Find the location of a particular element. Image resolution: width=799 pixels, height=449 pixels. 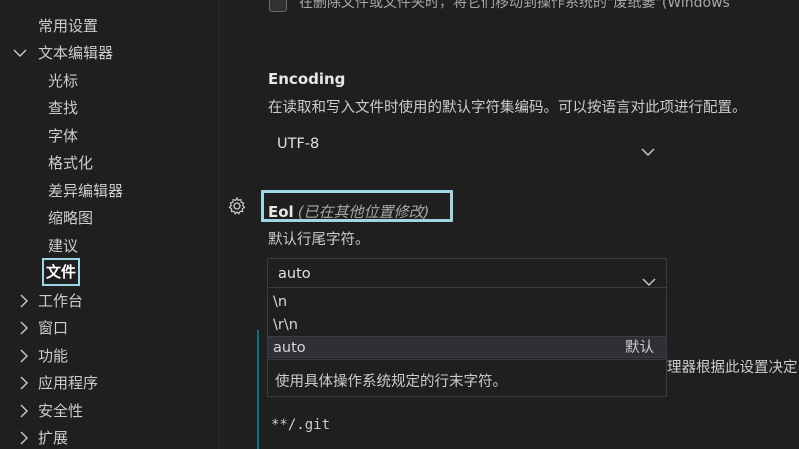

eol-option-lf: \n is located at coordinates (467, 302).